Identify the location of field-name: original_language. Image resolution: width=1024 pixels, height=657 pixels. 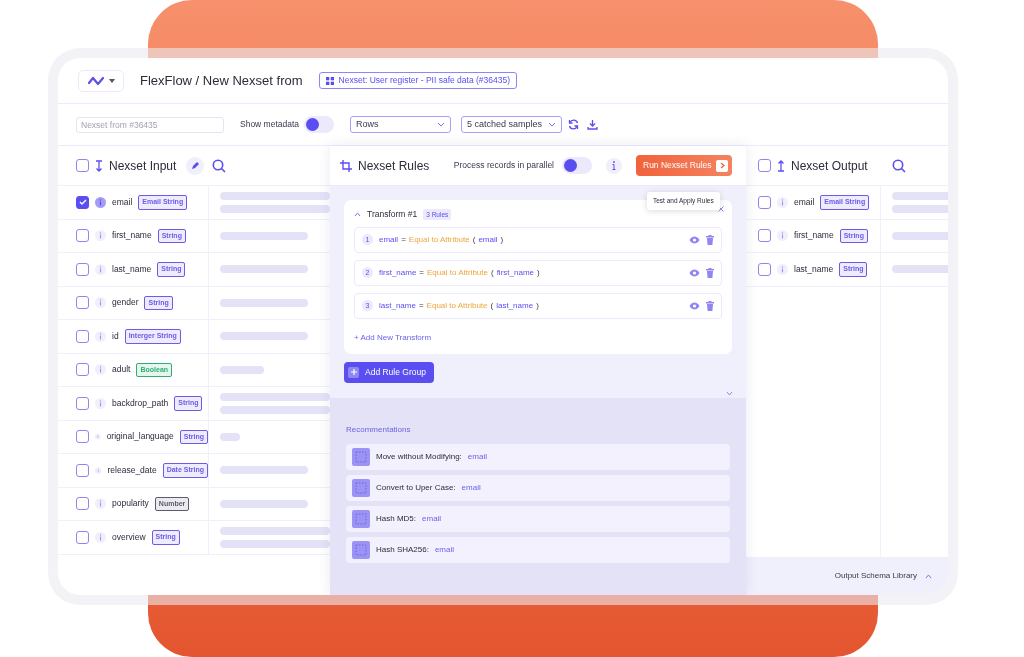
(140, 437).